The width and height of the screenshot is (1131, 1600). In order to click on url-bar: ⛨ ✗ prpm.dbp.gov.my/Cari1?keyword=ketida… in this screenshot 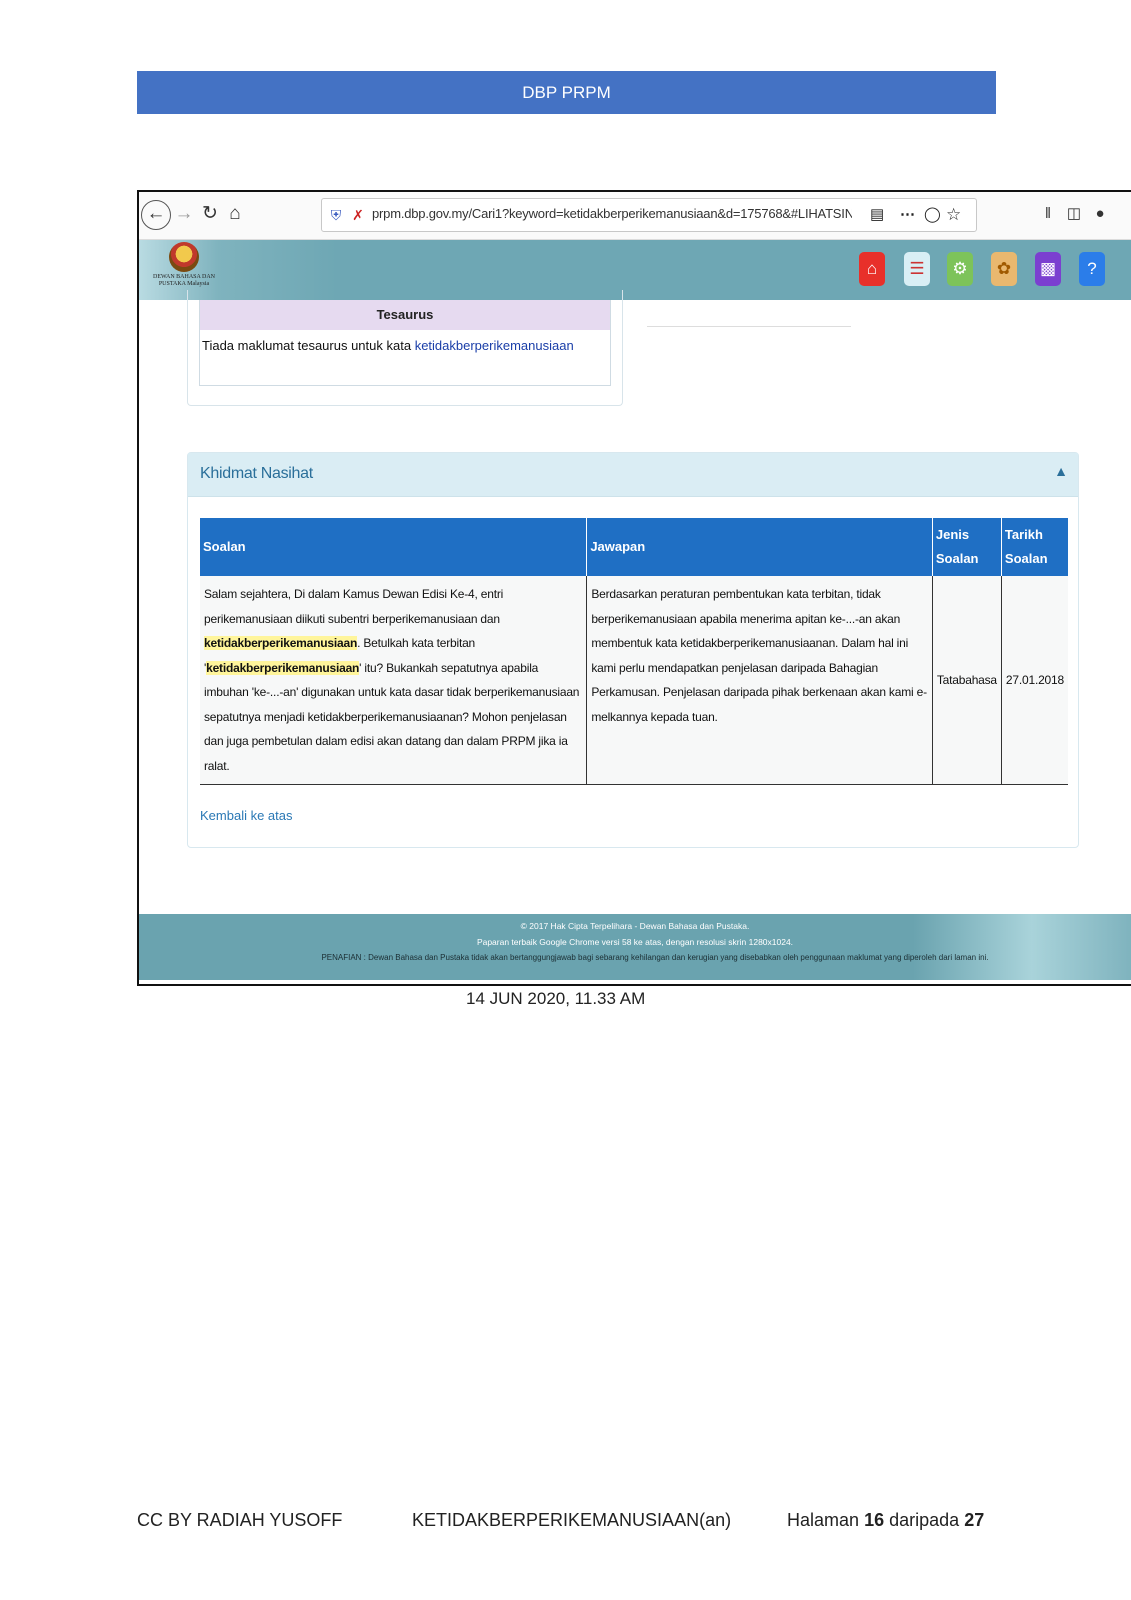, I will do `click(649, 215)`.